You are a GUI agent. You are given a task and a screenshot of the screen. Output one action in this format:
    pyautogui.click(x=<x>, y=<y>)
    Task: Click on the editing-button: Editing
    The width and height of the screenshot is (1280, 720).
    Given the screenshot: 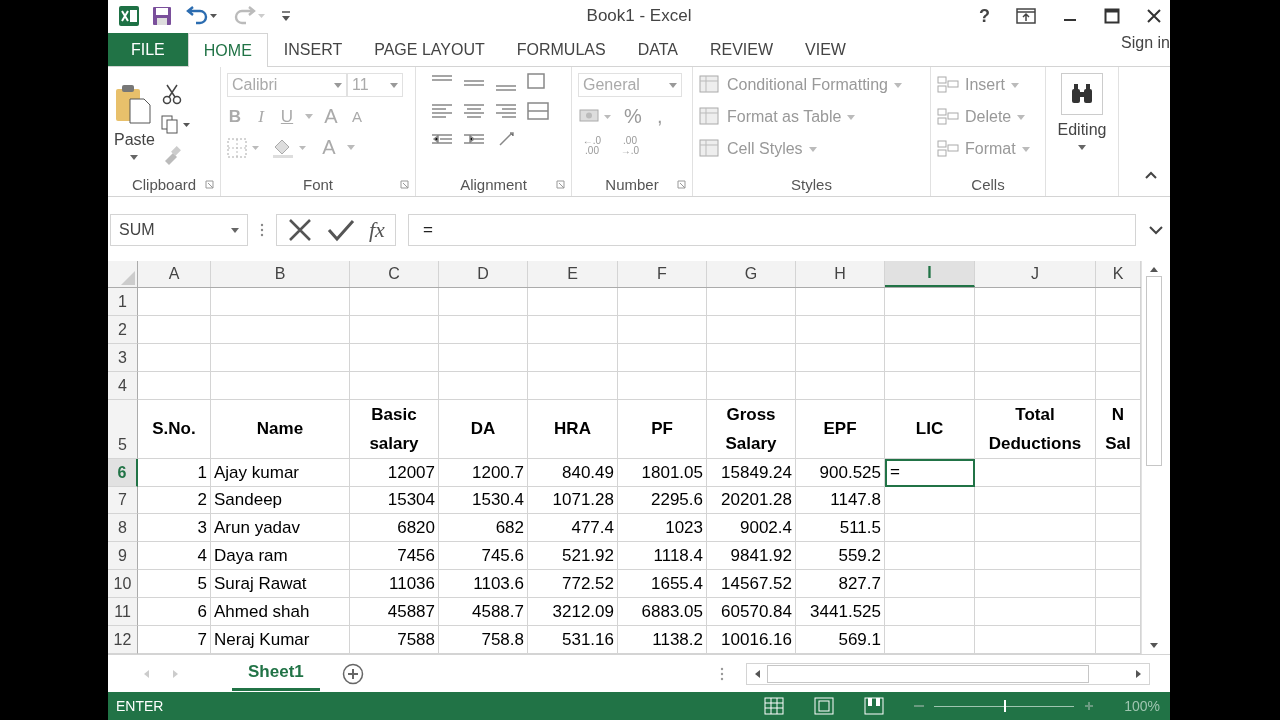 What is the action you would take?
    pyautogui.click(x=1082, y=110)
    